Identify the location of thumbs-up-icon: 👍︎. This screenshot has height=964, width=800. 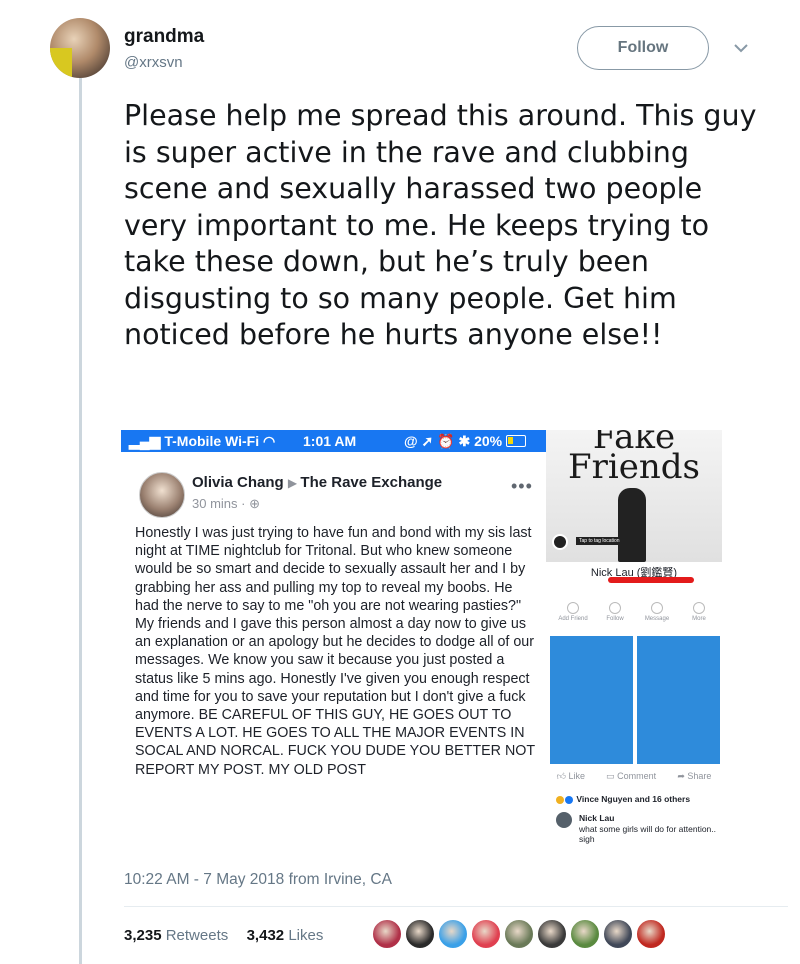
(561, 776).